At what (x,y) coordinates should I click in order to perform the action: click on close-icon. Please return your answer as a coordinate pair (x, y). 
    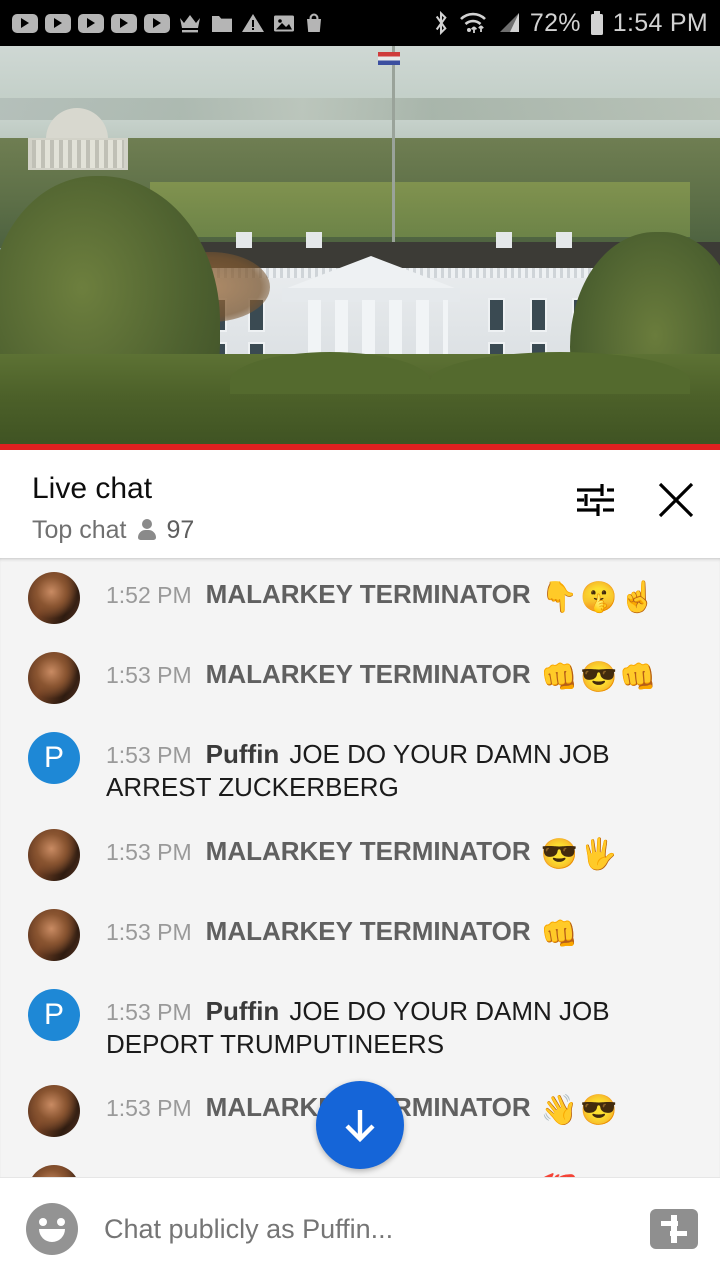
    Looking at the image, I should click on (676, 500).